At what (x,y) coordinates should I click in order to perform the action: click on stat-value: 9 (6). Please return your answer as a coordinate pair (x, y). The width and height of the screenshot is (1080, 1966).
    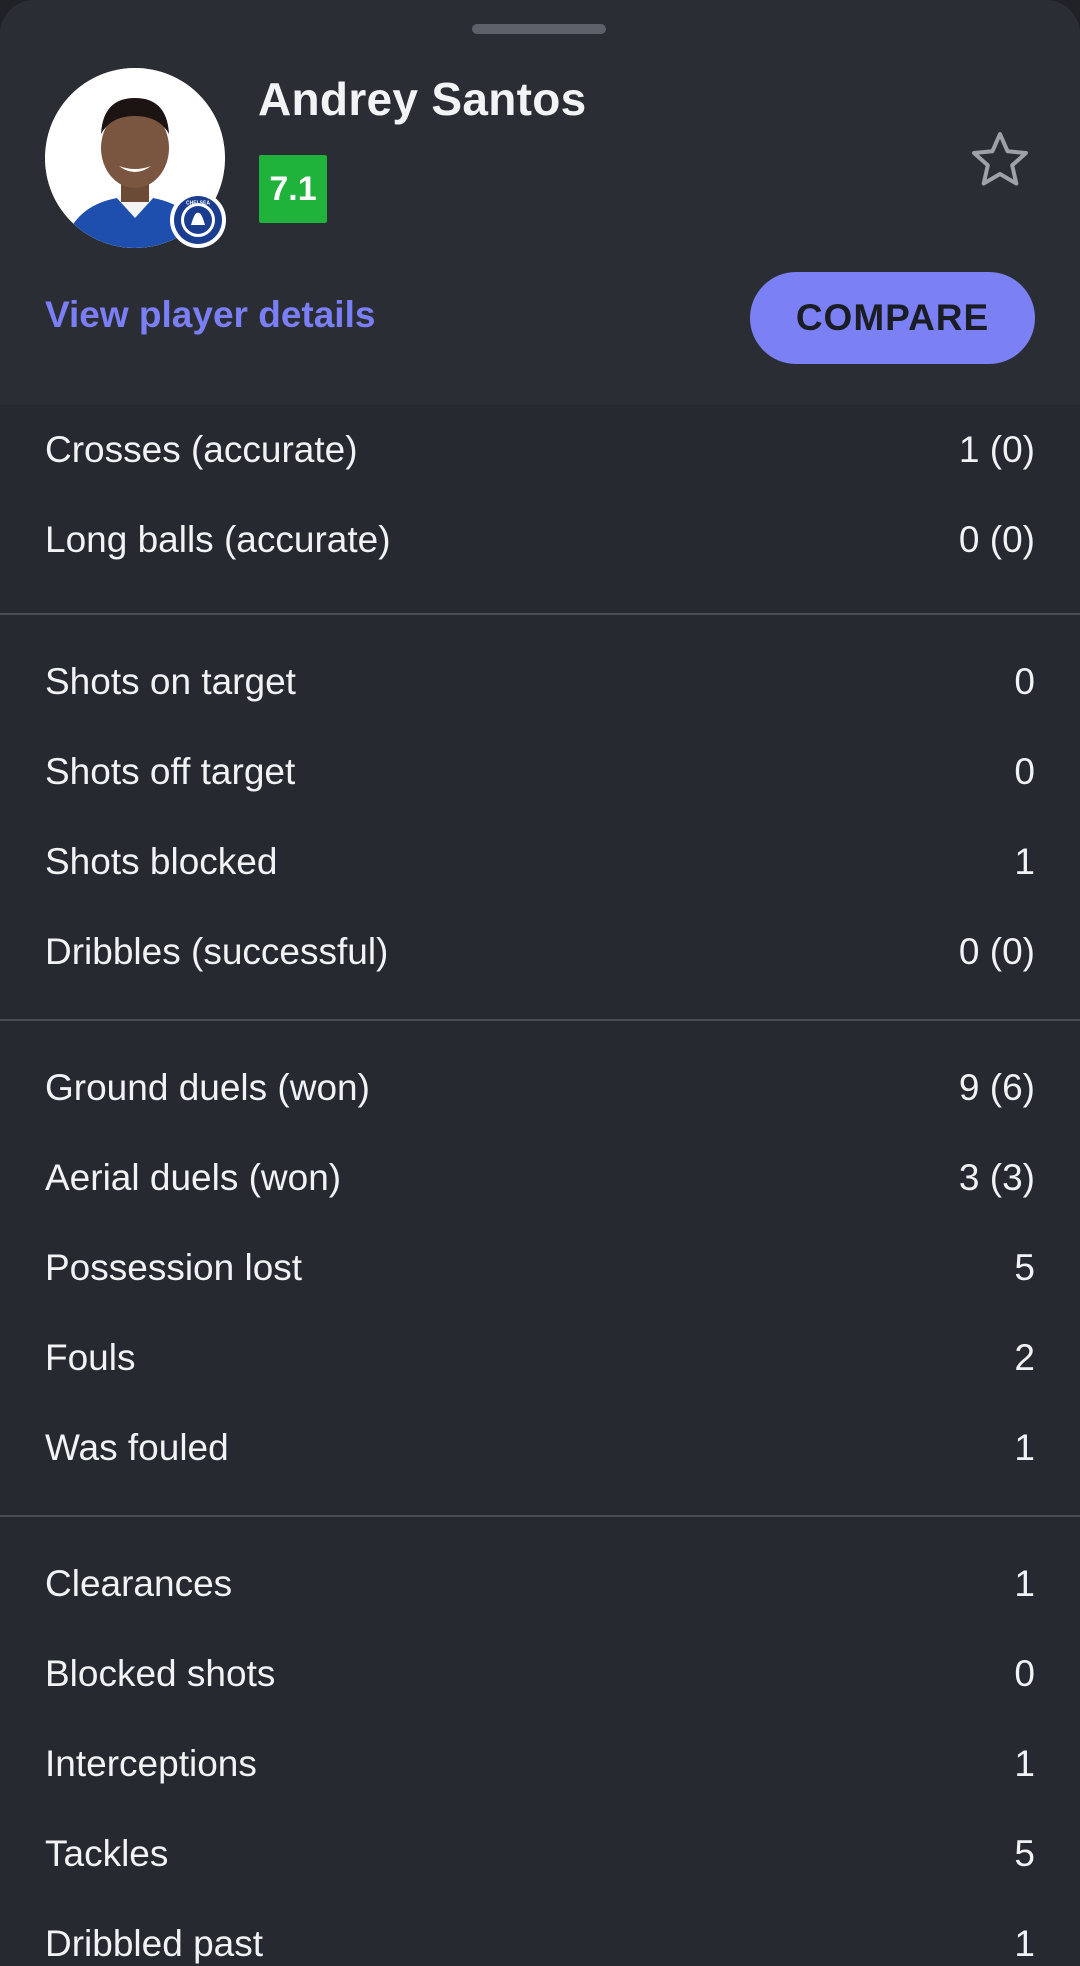
    Looking at the image, I should click on (996, 1087).